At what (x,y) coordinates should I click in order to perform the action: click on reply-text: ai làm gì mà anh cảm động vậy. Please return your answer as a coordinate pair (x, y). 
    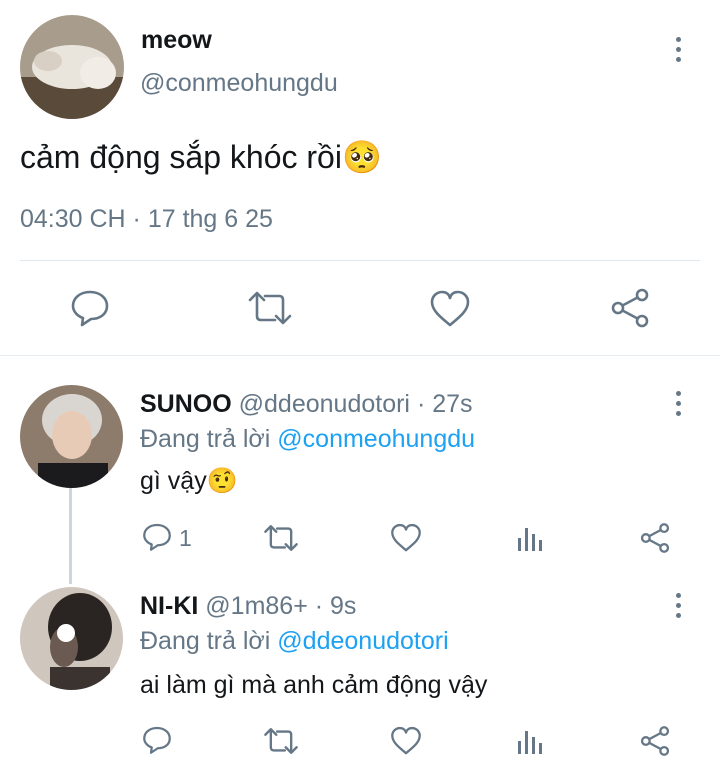
    Looking at the image, I should click on (314, 685).